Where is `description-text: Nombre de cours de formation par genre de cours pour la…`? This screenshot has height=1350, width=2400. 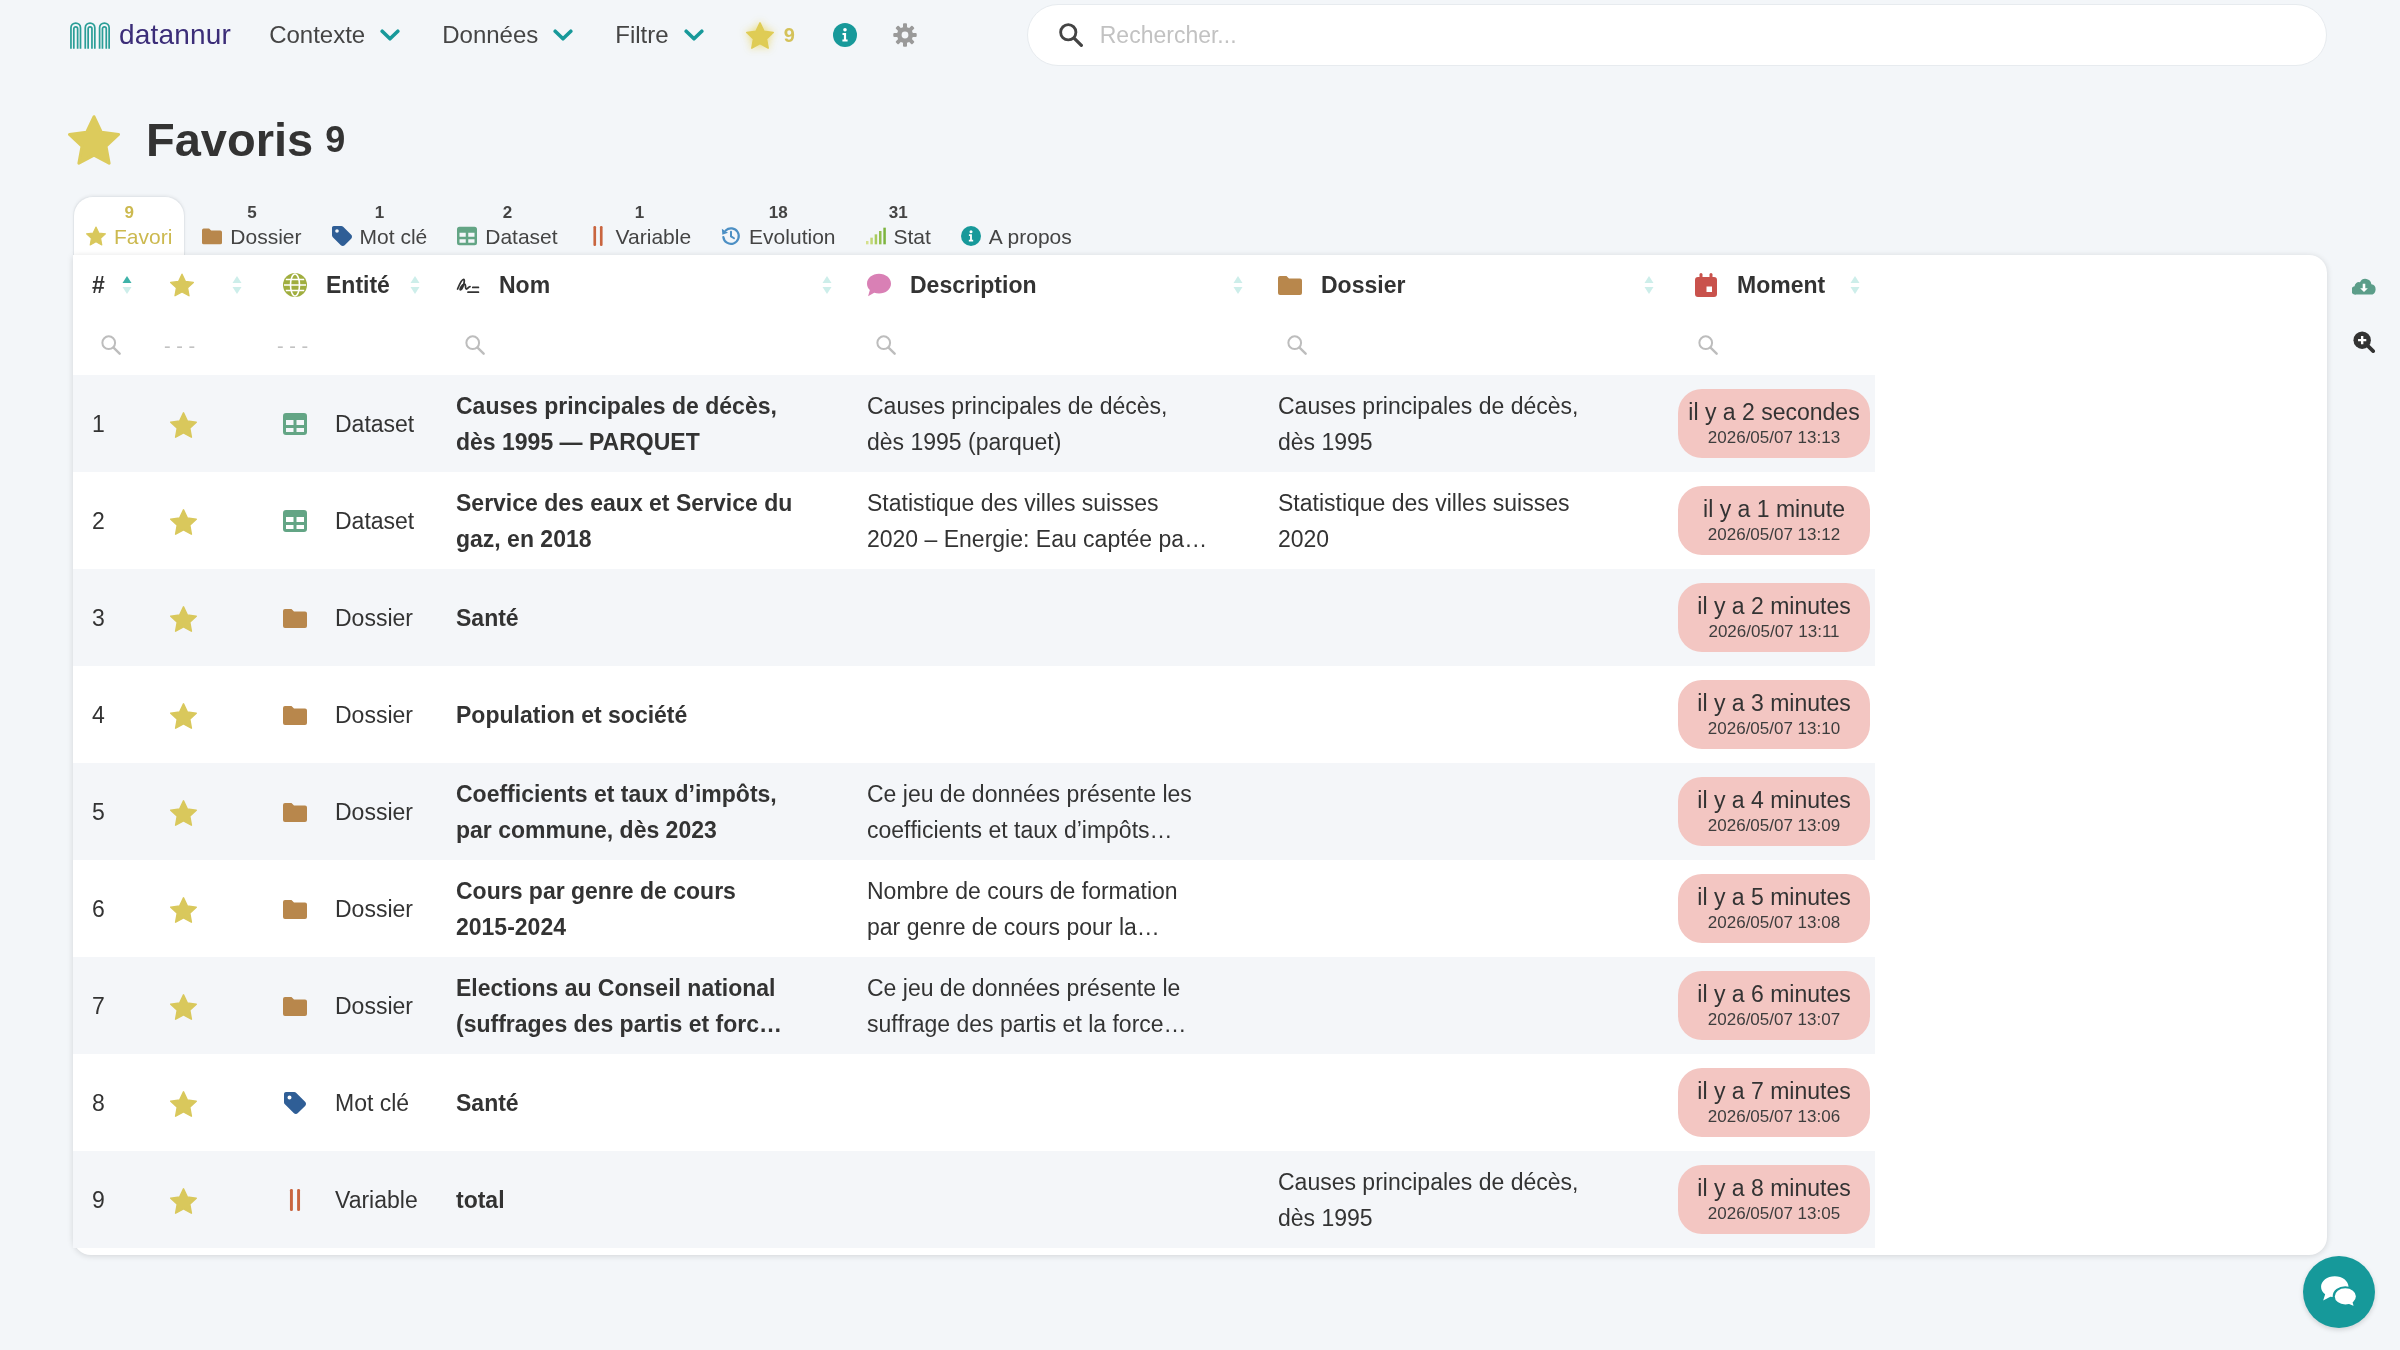
description-text: Nombre de cours de formation par genre de cours pour la… is located at coordinates (1023, 909).